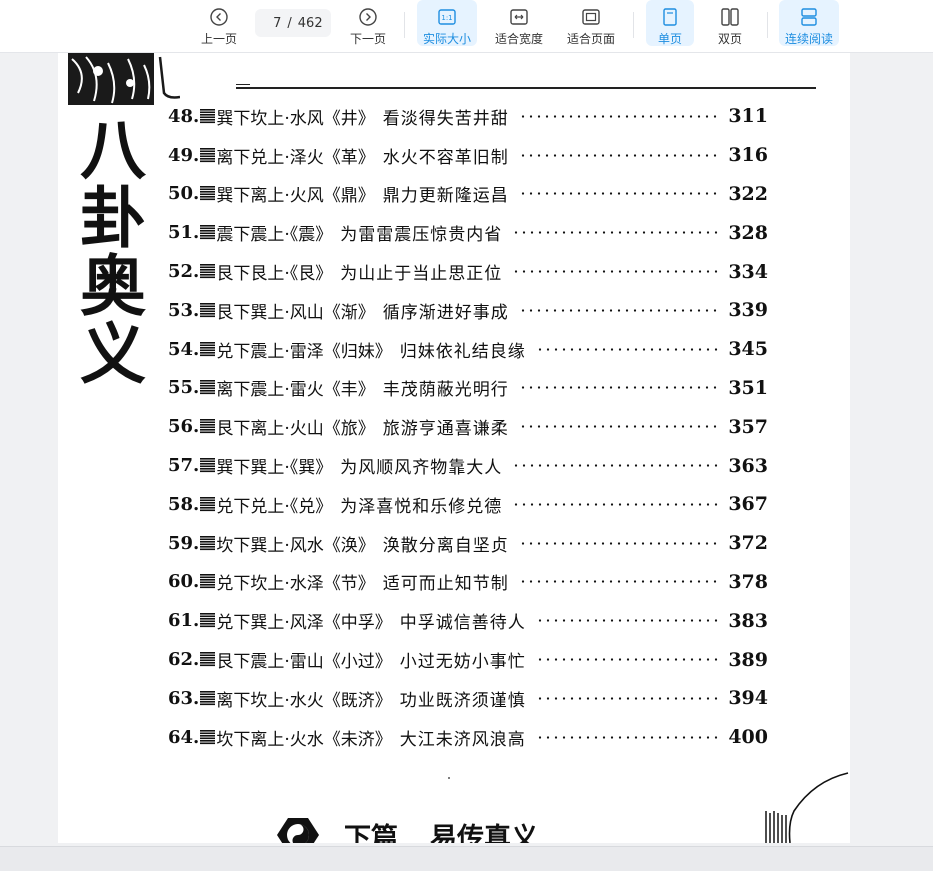 Image resolution: width=933 pixels, height=871 pixels. Describe the element at coordinates (304, 623) in the screenshot. I see `toc-entry-title: 兑下巽上·风泽《中孚》` at that location.